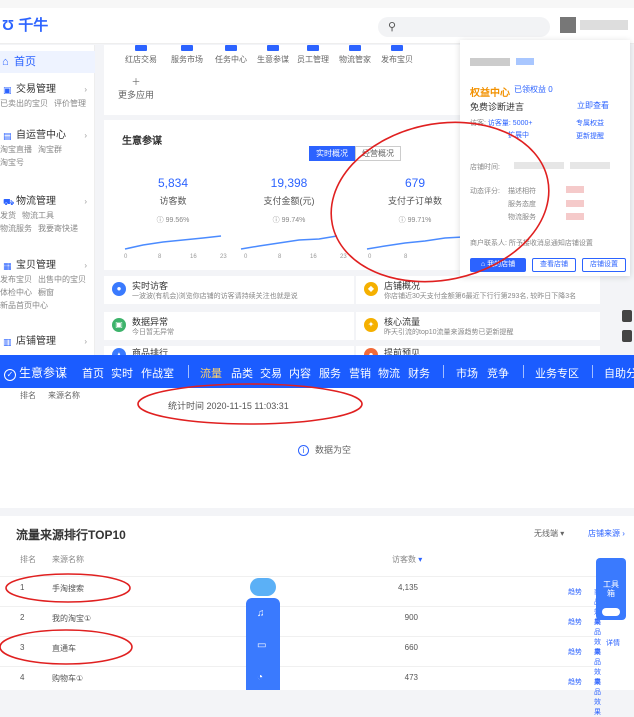  I want to click on sidebar-link: 新品首页中心, so click(24, 305).